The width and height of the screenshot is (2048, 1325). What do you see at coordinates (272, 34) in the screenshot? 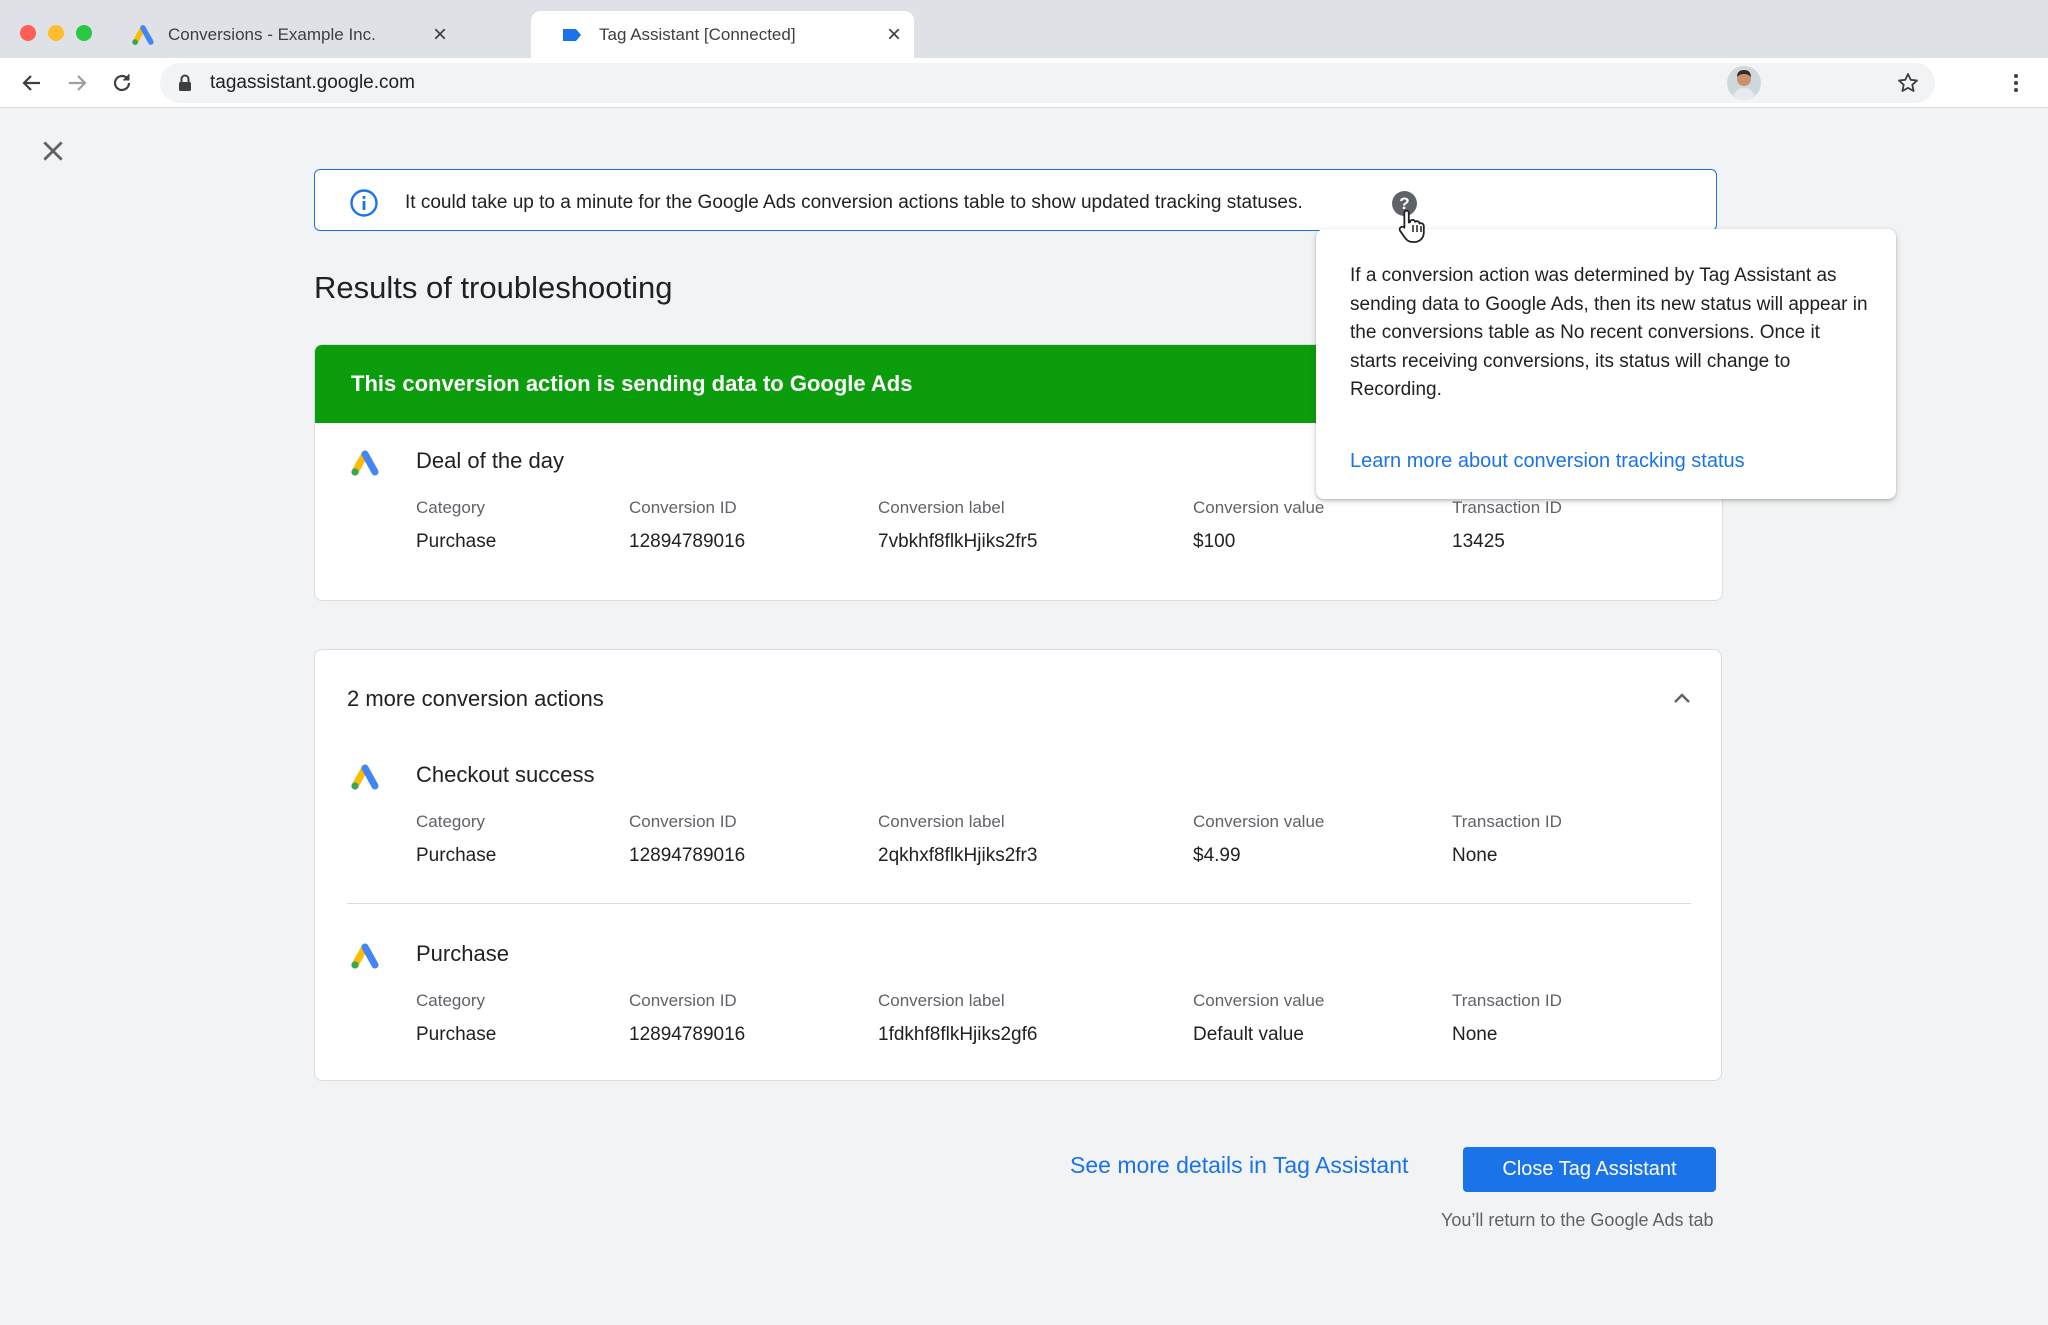
I see `tab-title: Conversions - Example Inc.` at bounding box center [272, 34].